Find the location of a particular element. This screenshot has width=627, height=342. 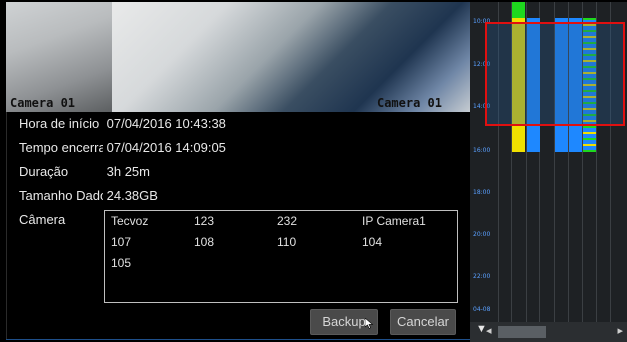

end-time-label: Tempo encerramento is located at coordinates (61, 147).